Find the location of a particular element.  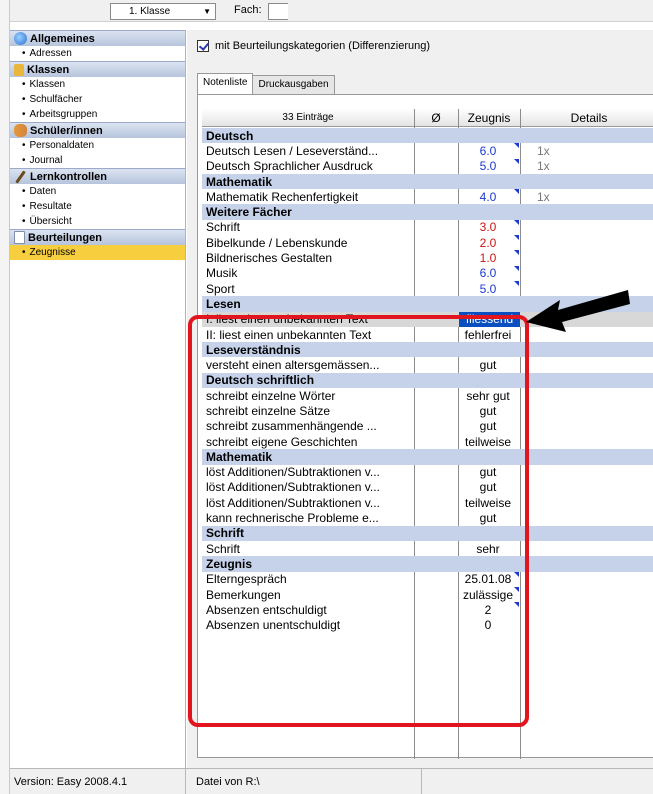

zeugnis-cell: 1.0 is located at coordinates (488, 258).